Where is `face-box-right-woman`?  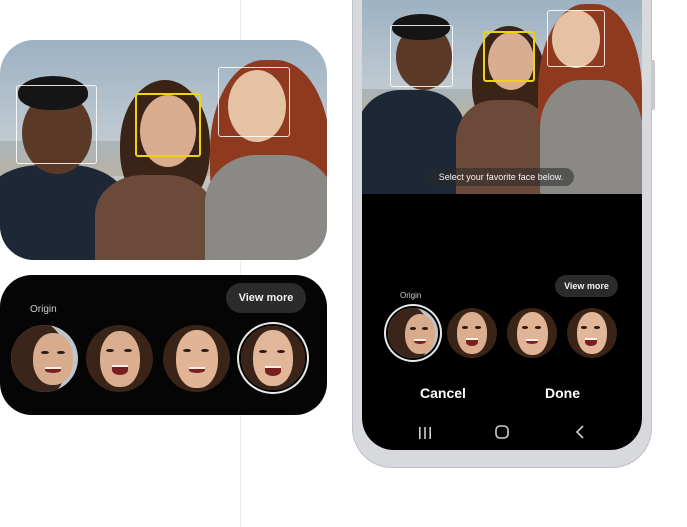 face-box-right-woman is located at coordinates (254, 102).